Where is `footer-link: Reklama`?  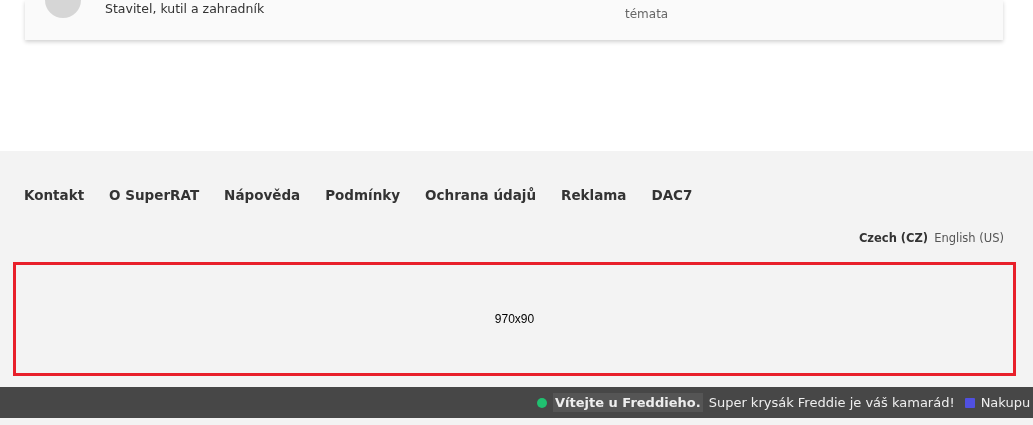 footer-link: Reklama is located at coordinates (594, 195).